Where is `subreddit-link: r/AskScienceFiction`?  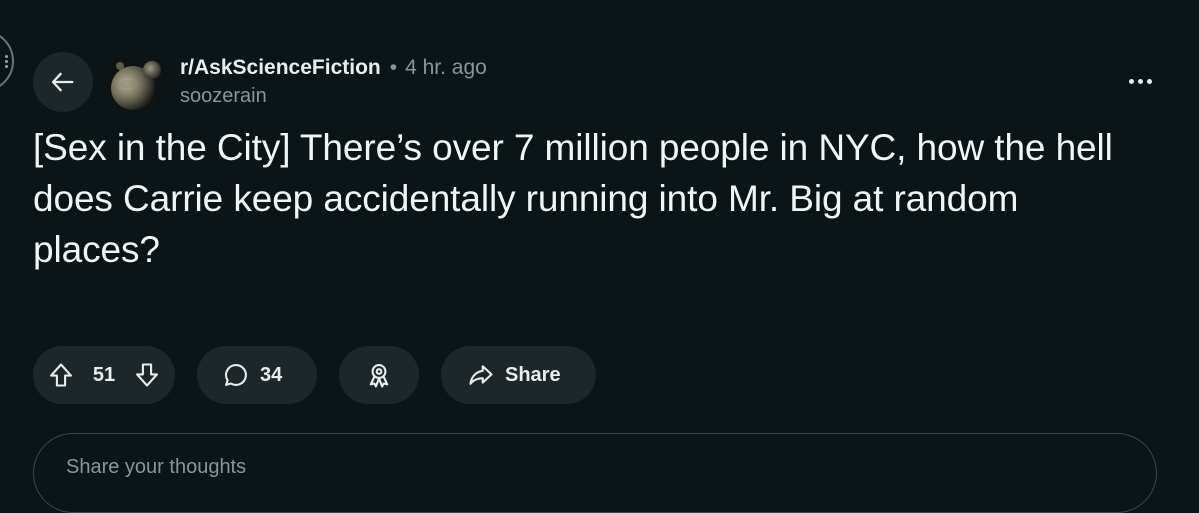
subreddit-link: r/AskScienceFiction is located at coordinates (280, 68).